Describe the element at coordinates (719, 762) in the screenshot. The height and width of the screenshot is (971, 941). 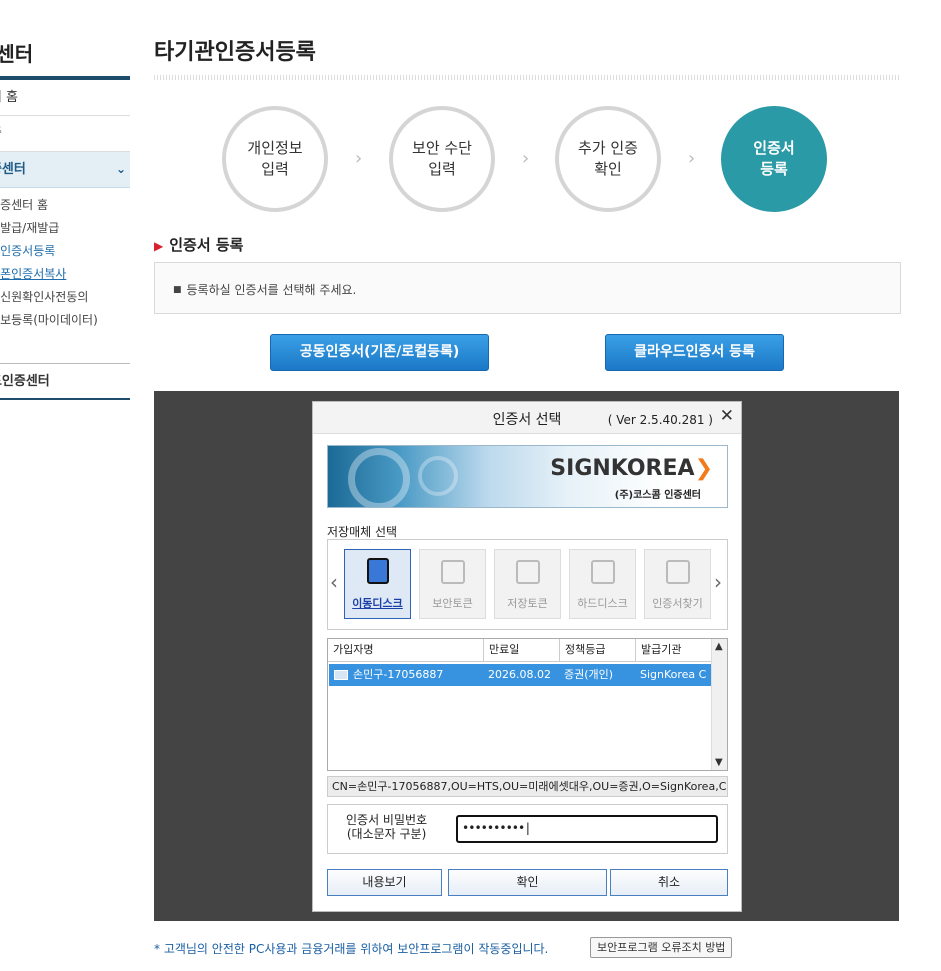
I see `arrow-down-icon: ▼` at that location.